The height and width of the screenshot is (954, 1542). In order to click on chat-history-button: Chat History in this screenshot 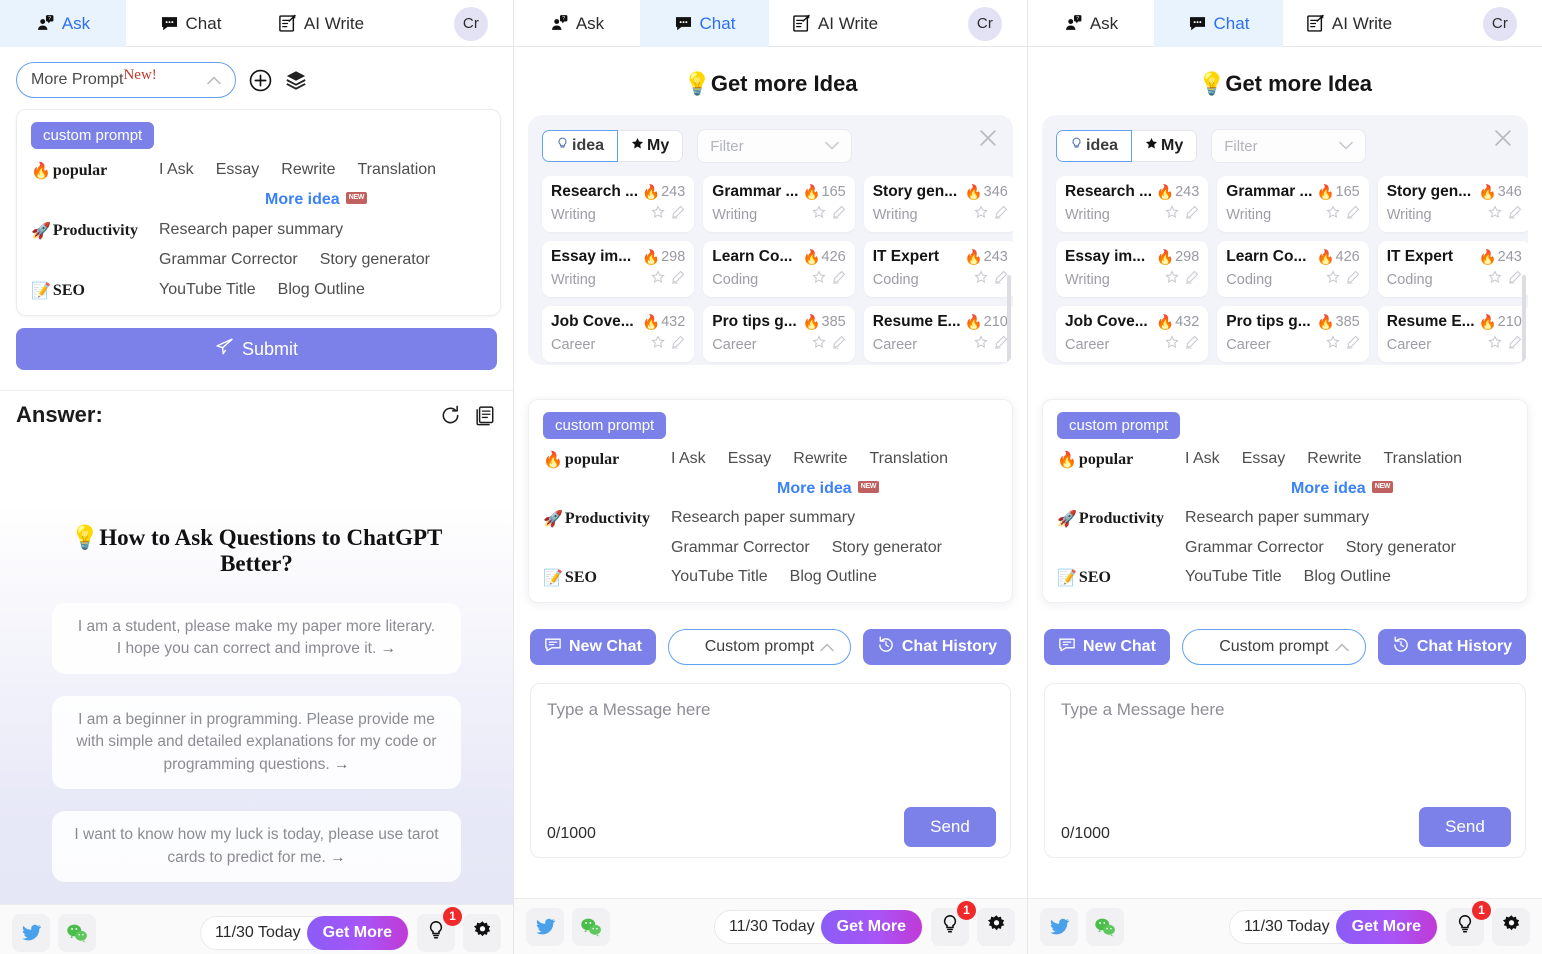, I will do `click(1451, 647)`.